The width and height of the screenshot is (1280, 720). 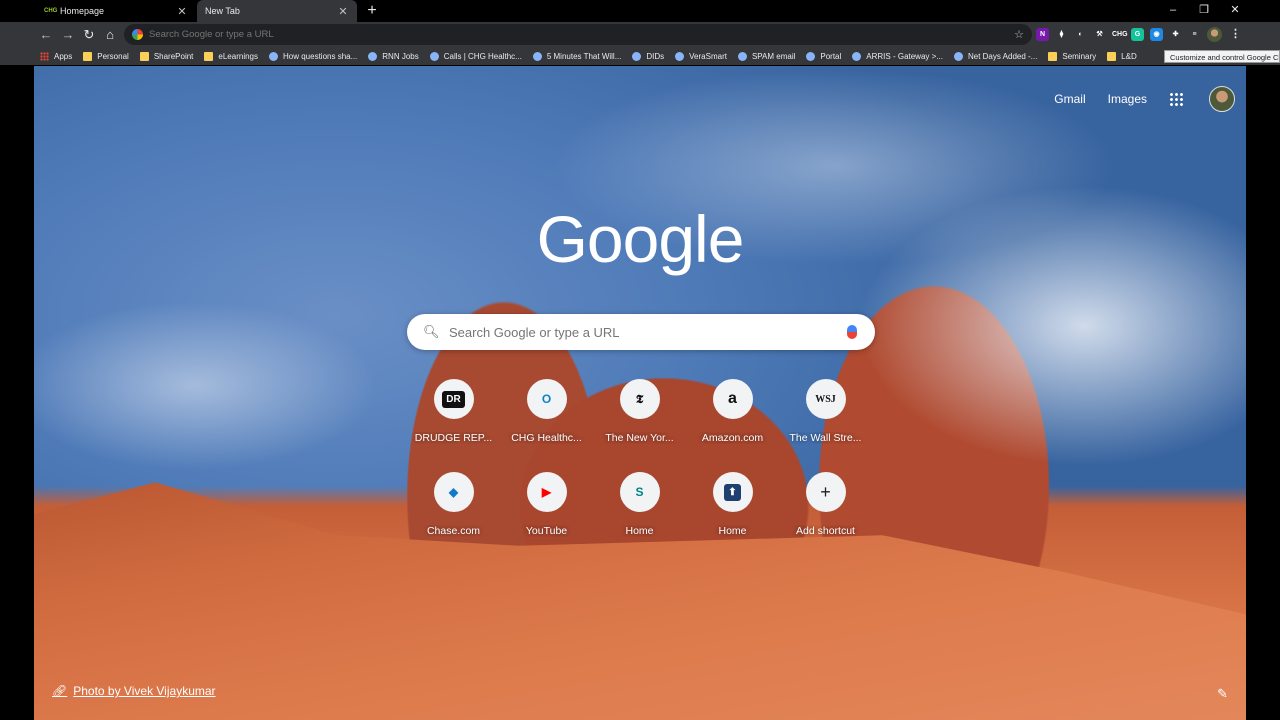 I want to click on bookmark-item: SharePoint, so click(x=166, y=56).